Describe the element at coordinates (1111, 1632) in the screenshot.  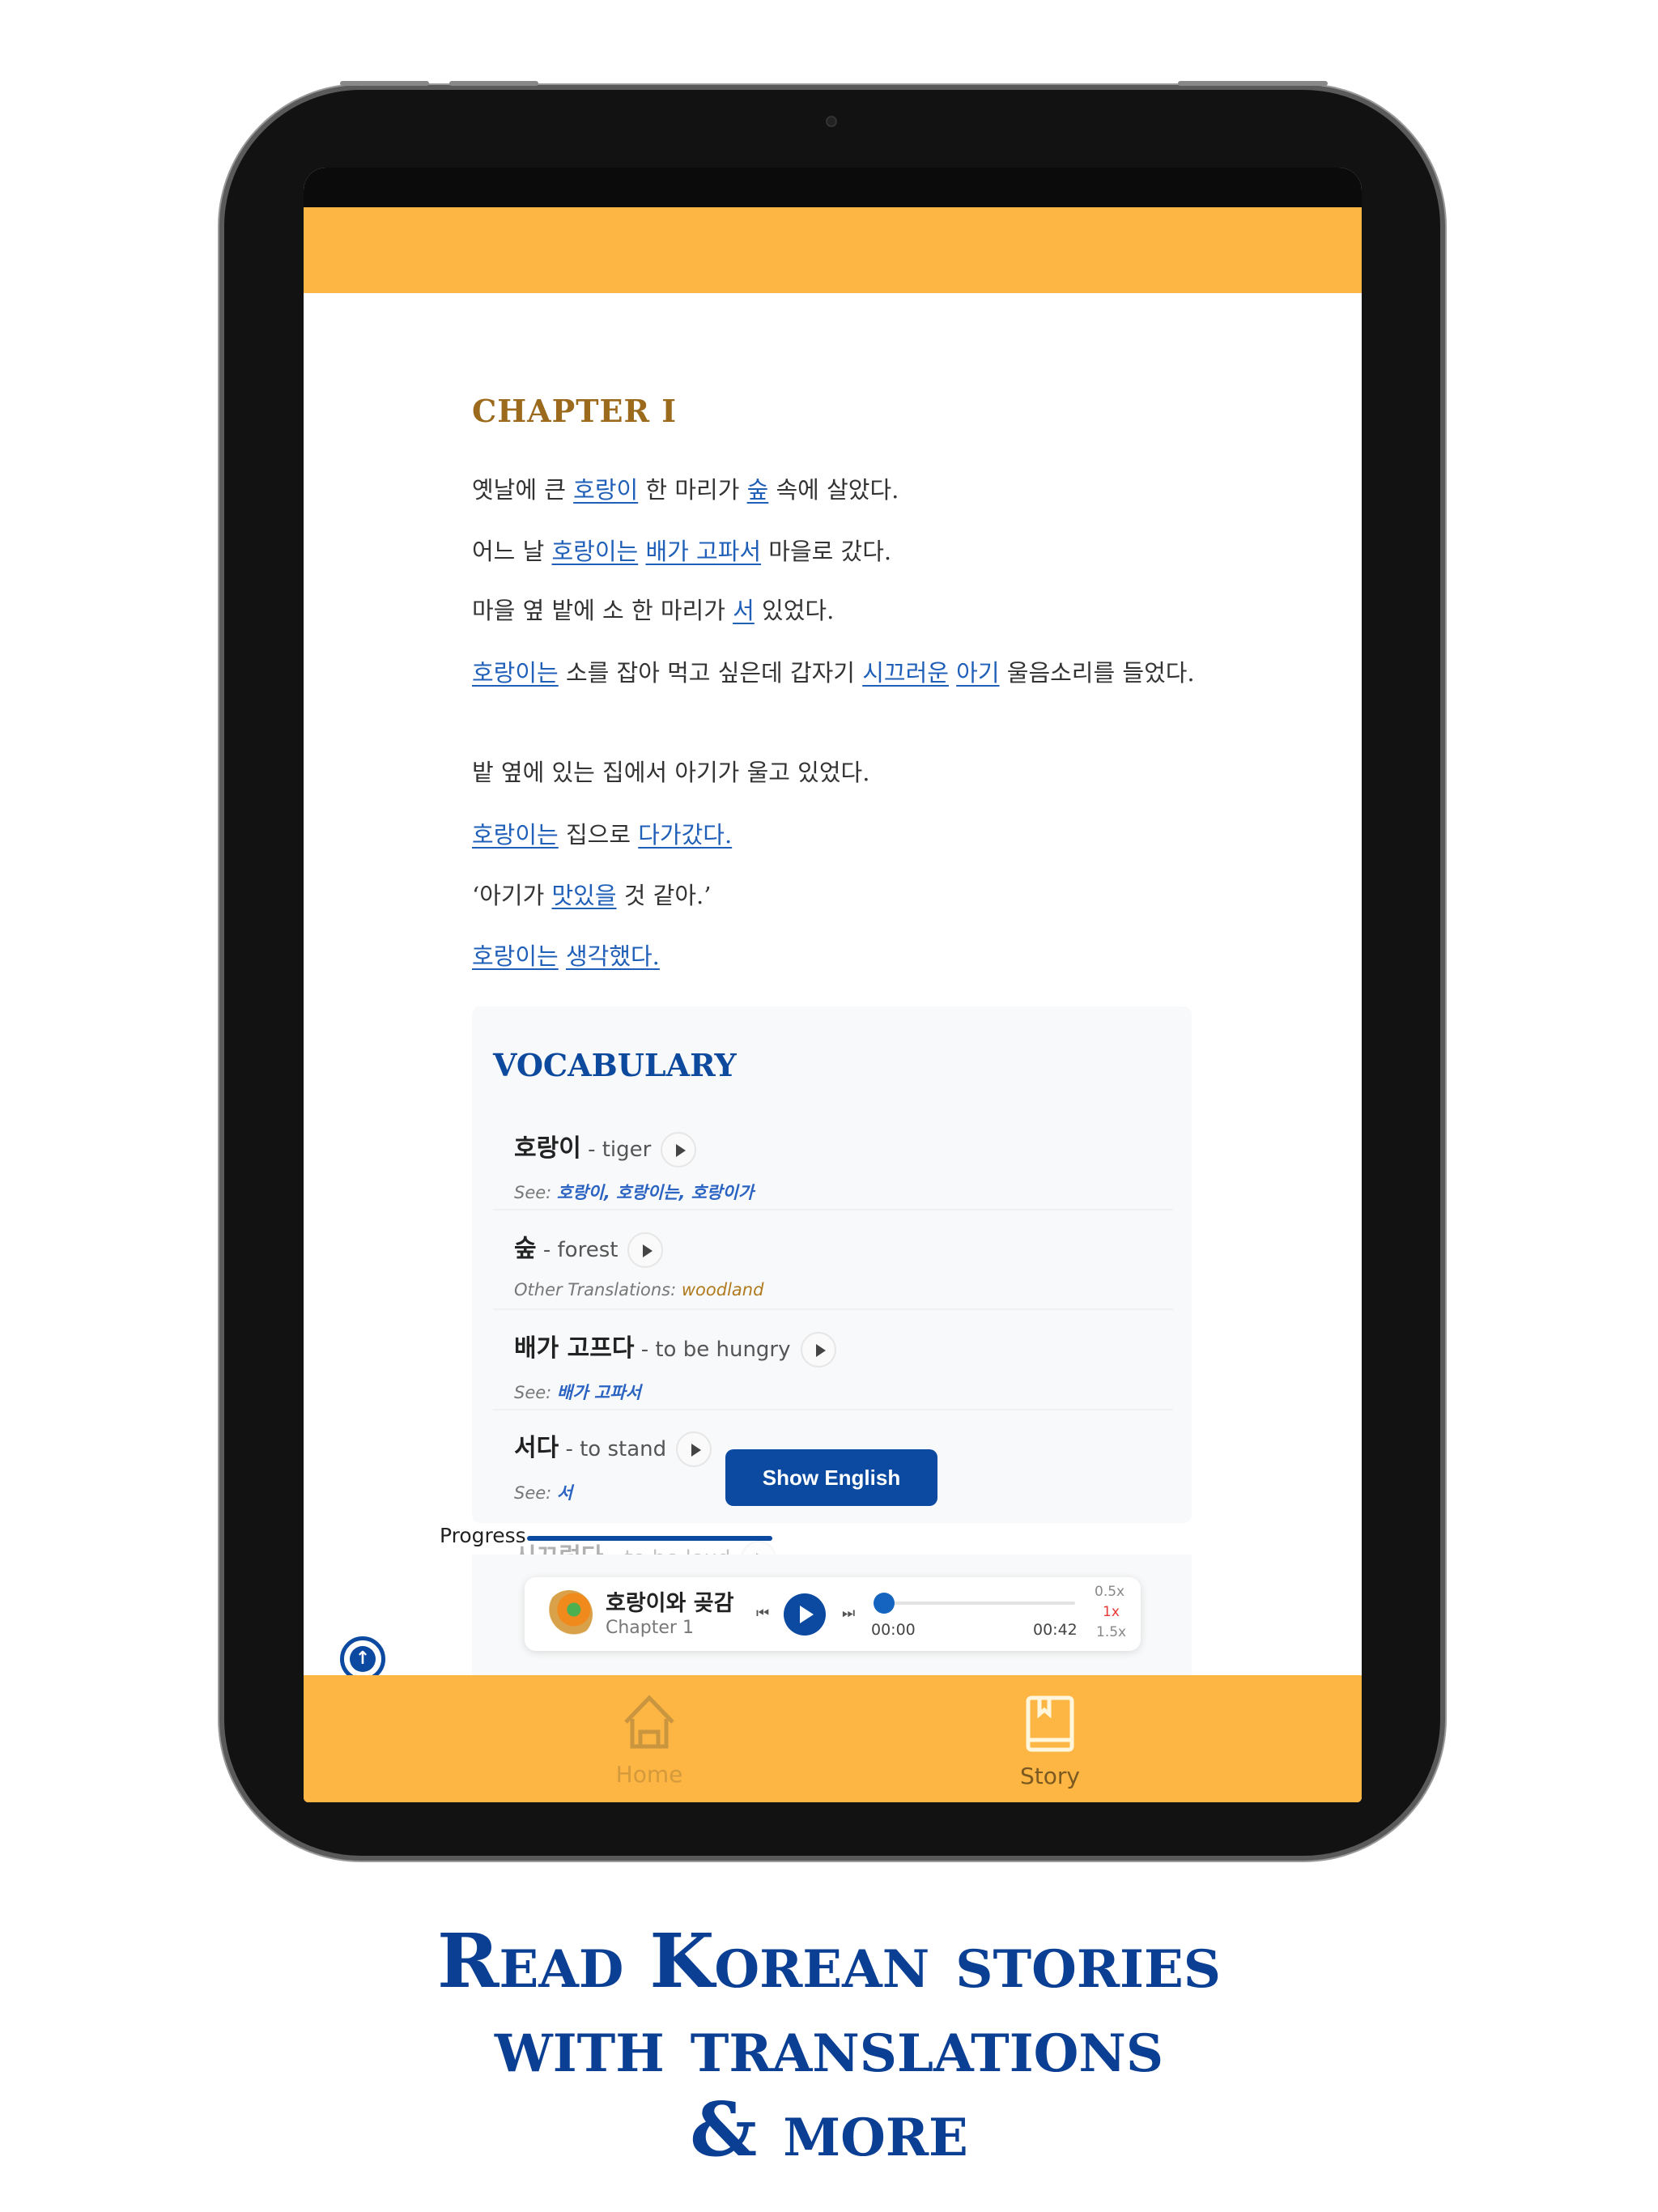
I see `speed-option: 1.5x` at that location.